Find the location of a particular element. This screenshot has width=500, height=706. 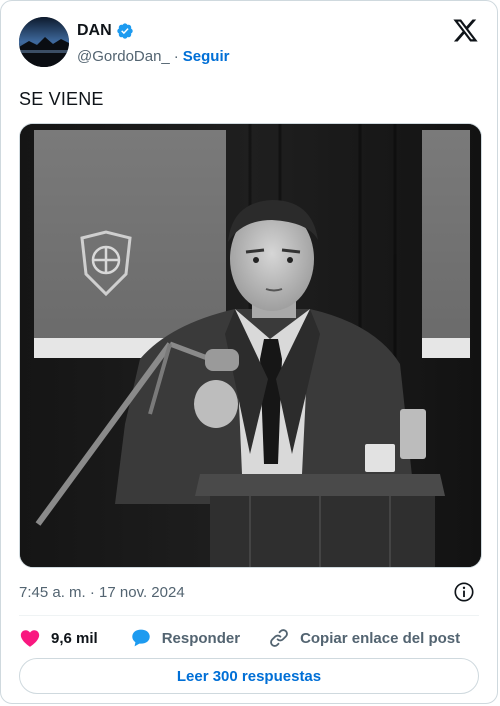

avatar-image is located at coordinates (44, 42).